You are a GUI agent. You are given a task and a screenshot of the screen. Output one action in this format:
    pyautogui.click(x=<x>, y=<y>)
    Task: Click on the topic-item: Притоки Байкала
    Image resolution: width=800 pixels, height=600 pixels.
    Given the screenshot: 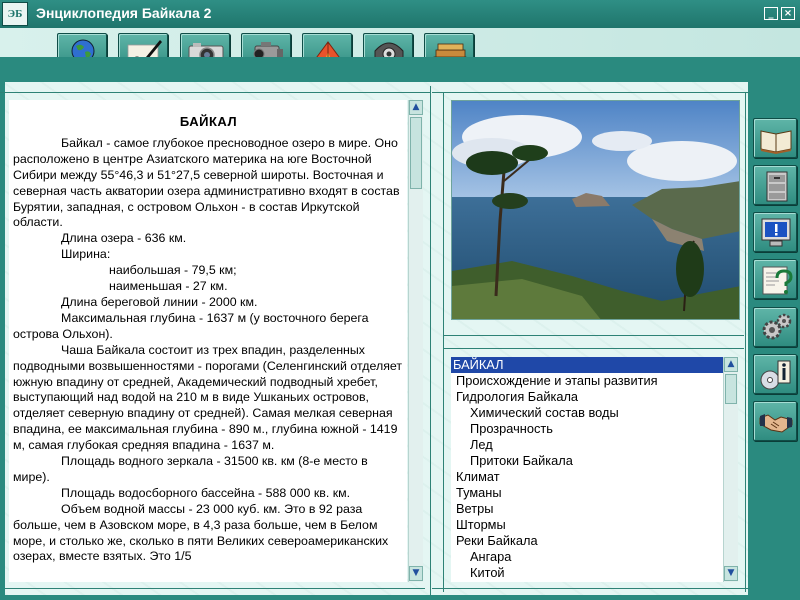 What is the action you would take?
    pyautogui.click(x=587, y=461)
    